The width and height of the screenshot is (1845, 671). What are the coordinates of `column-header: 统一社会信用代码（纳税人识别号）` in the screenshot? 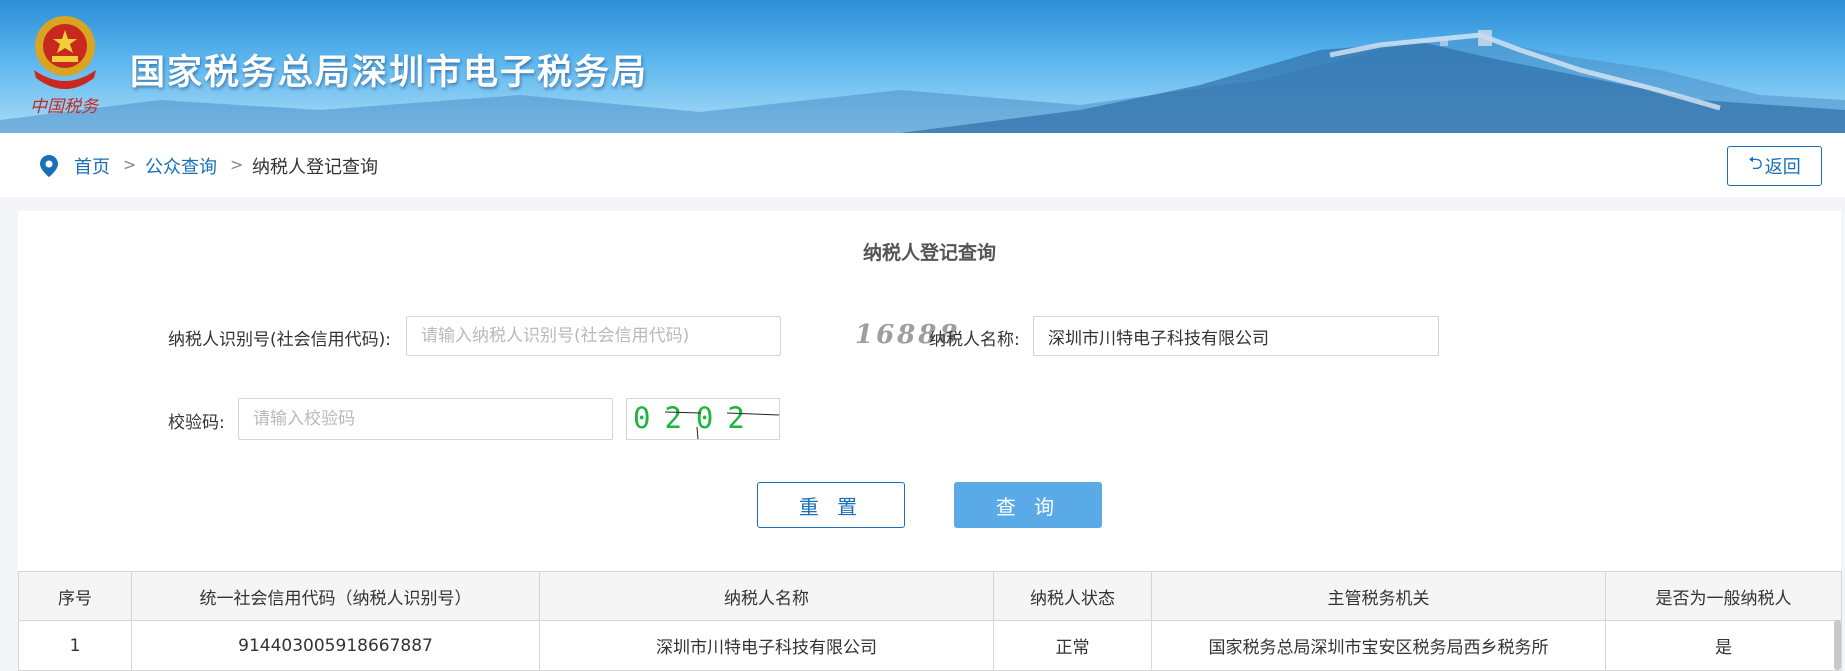 It's located at (335, 596).